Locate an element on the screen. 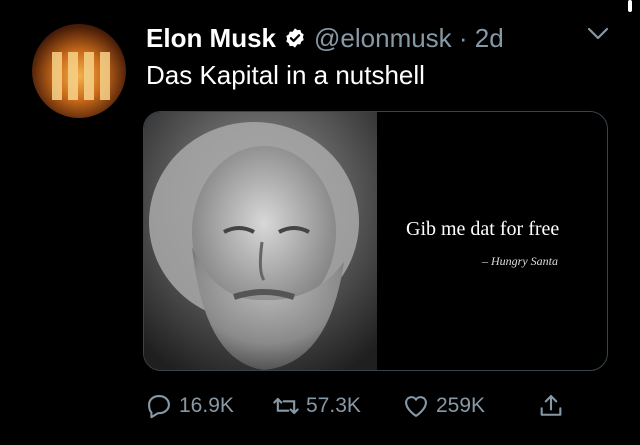 The height and width of the screenshot is (445, 640). avatar is located at coordinates (79, 71).